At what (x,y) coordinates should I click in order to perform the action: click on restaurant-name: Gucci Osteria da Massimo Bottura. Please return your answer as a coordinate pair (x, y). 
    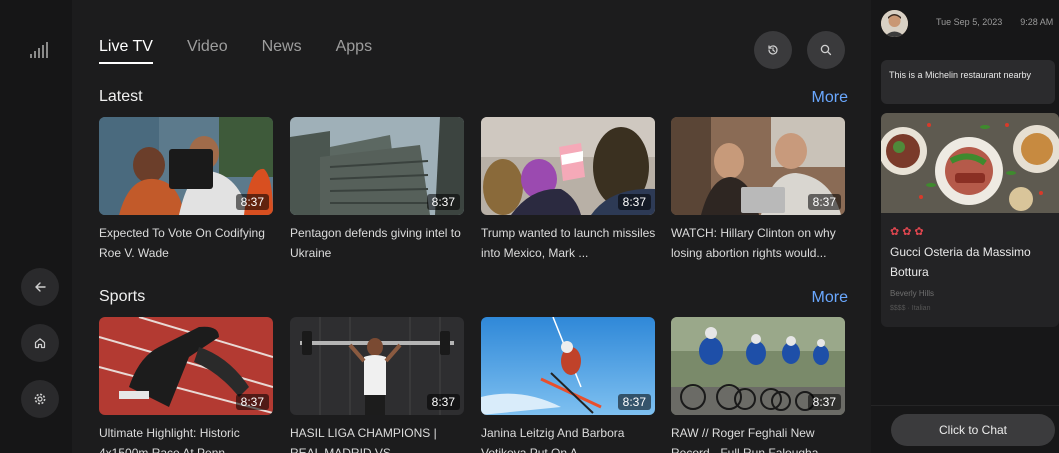
    Looking at the image, I should click on (960, 262).